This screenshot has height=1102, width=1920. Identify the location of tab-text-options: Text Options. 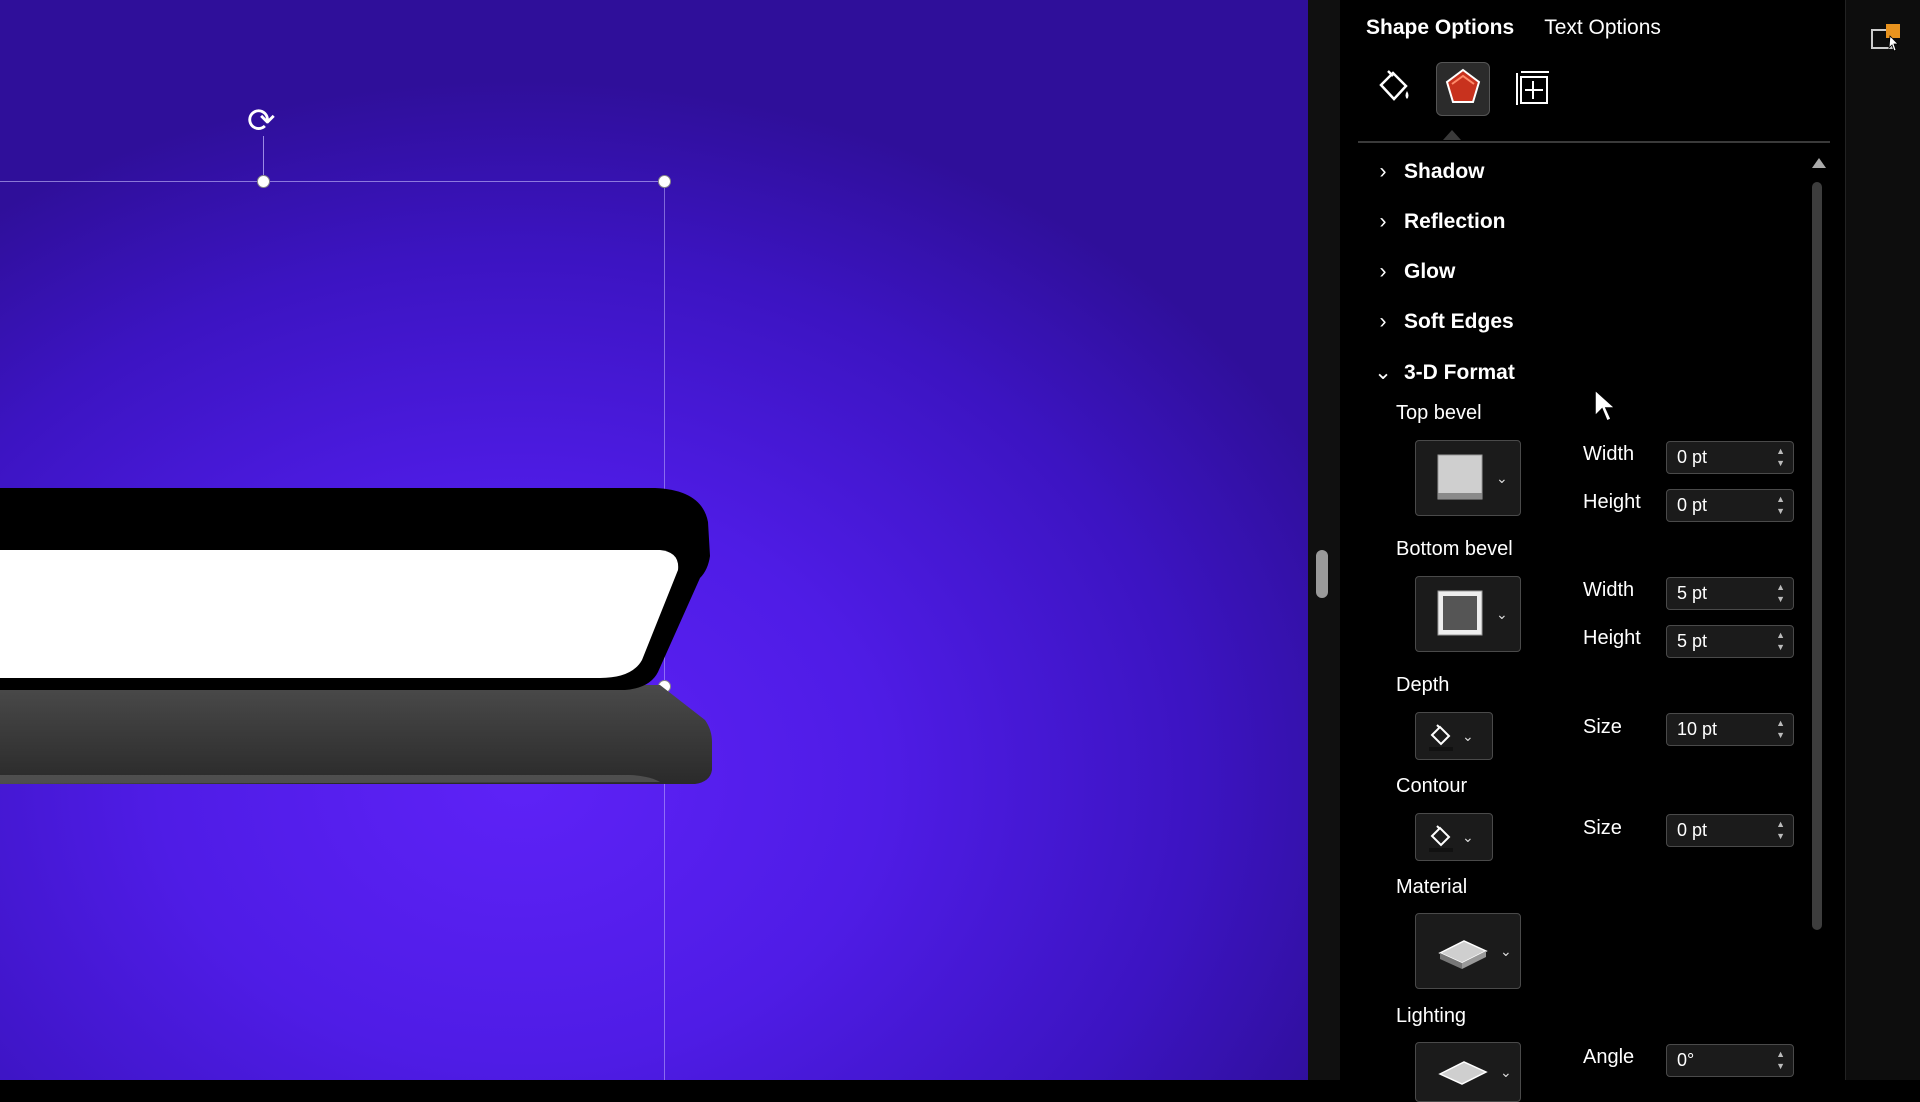
(1602, 28).